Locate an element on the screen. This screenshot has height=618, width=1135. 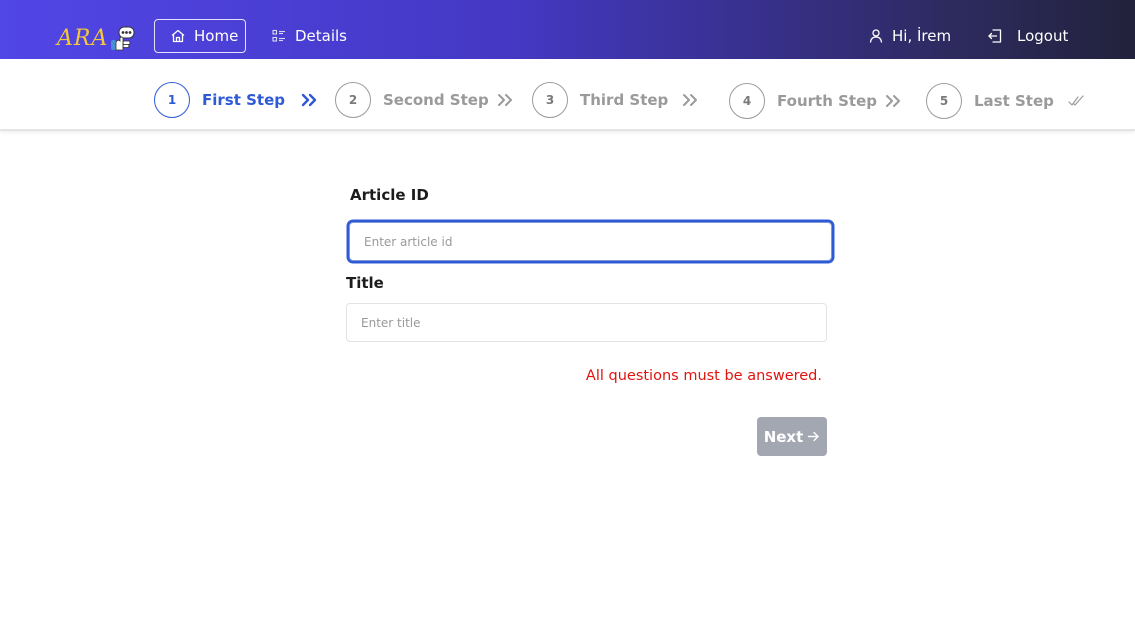
step-4: 4 Fourth Step is located at coordinates (816, 101).